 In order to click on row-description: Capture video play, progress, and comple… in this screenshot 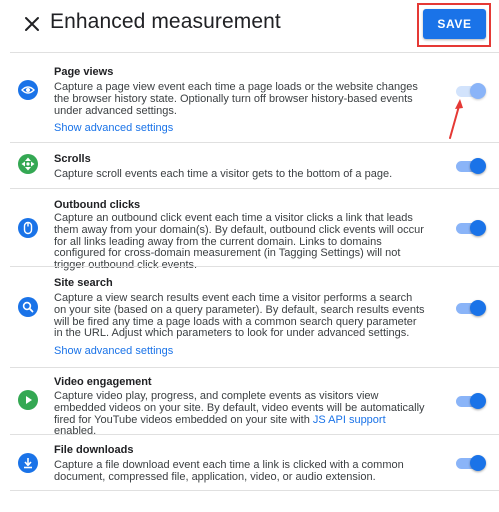, I will do `click(240, 414)`.